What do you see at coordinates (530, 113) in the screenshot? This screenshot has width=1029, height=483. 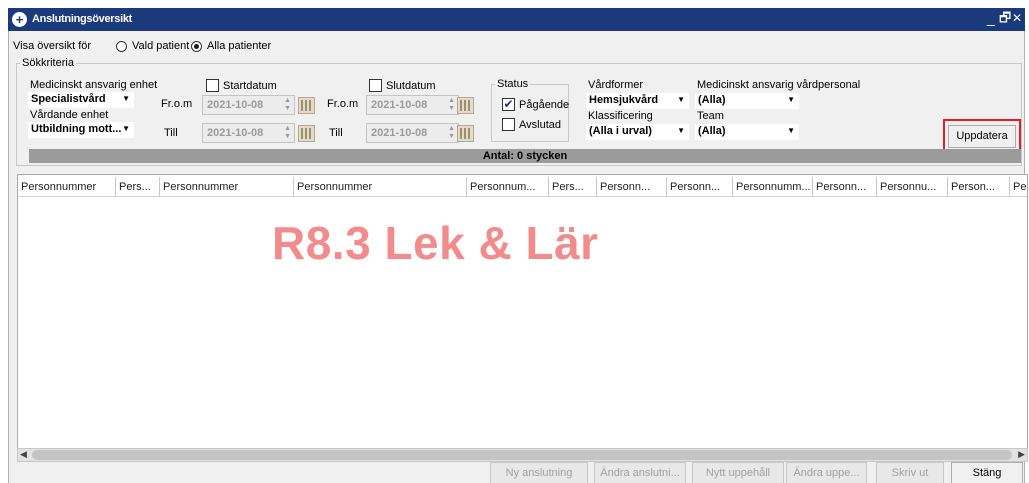 I see `status-group` at bounding box center [530, 113].